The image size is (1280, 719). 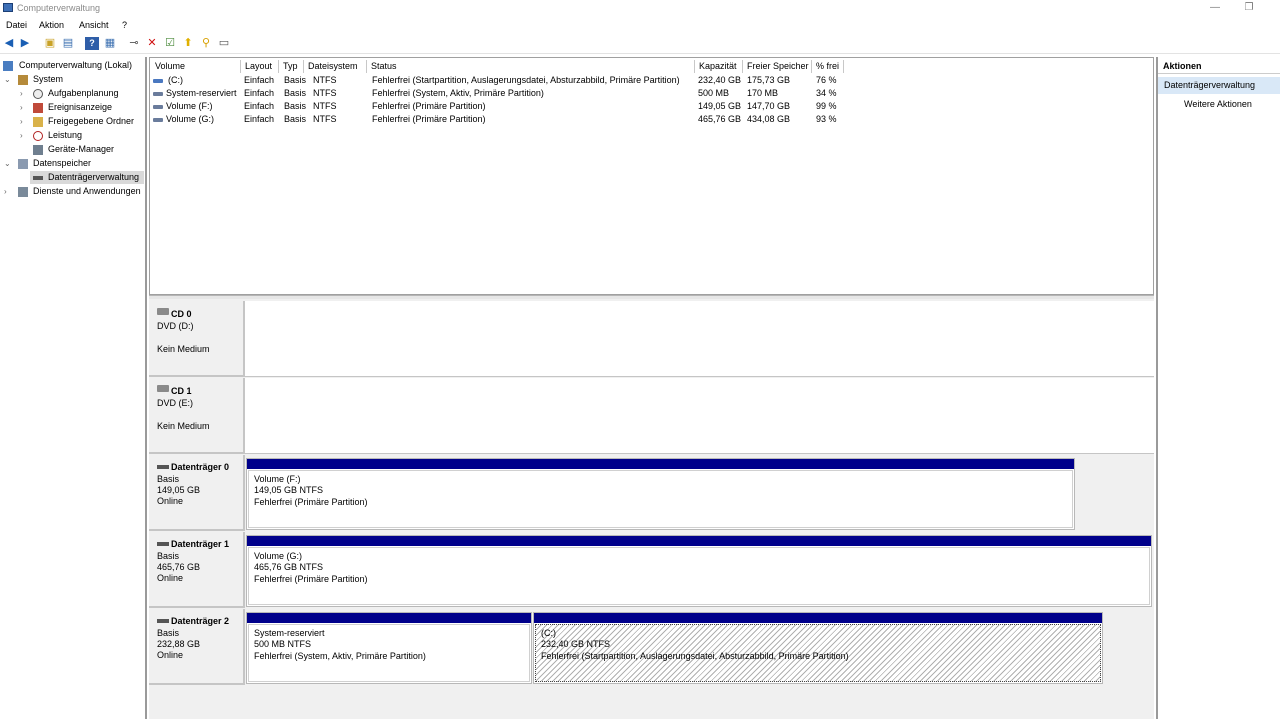 I want to click on search-icon: ⚲, so click(x=206, y=43).